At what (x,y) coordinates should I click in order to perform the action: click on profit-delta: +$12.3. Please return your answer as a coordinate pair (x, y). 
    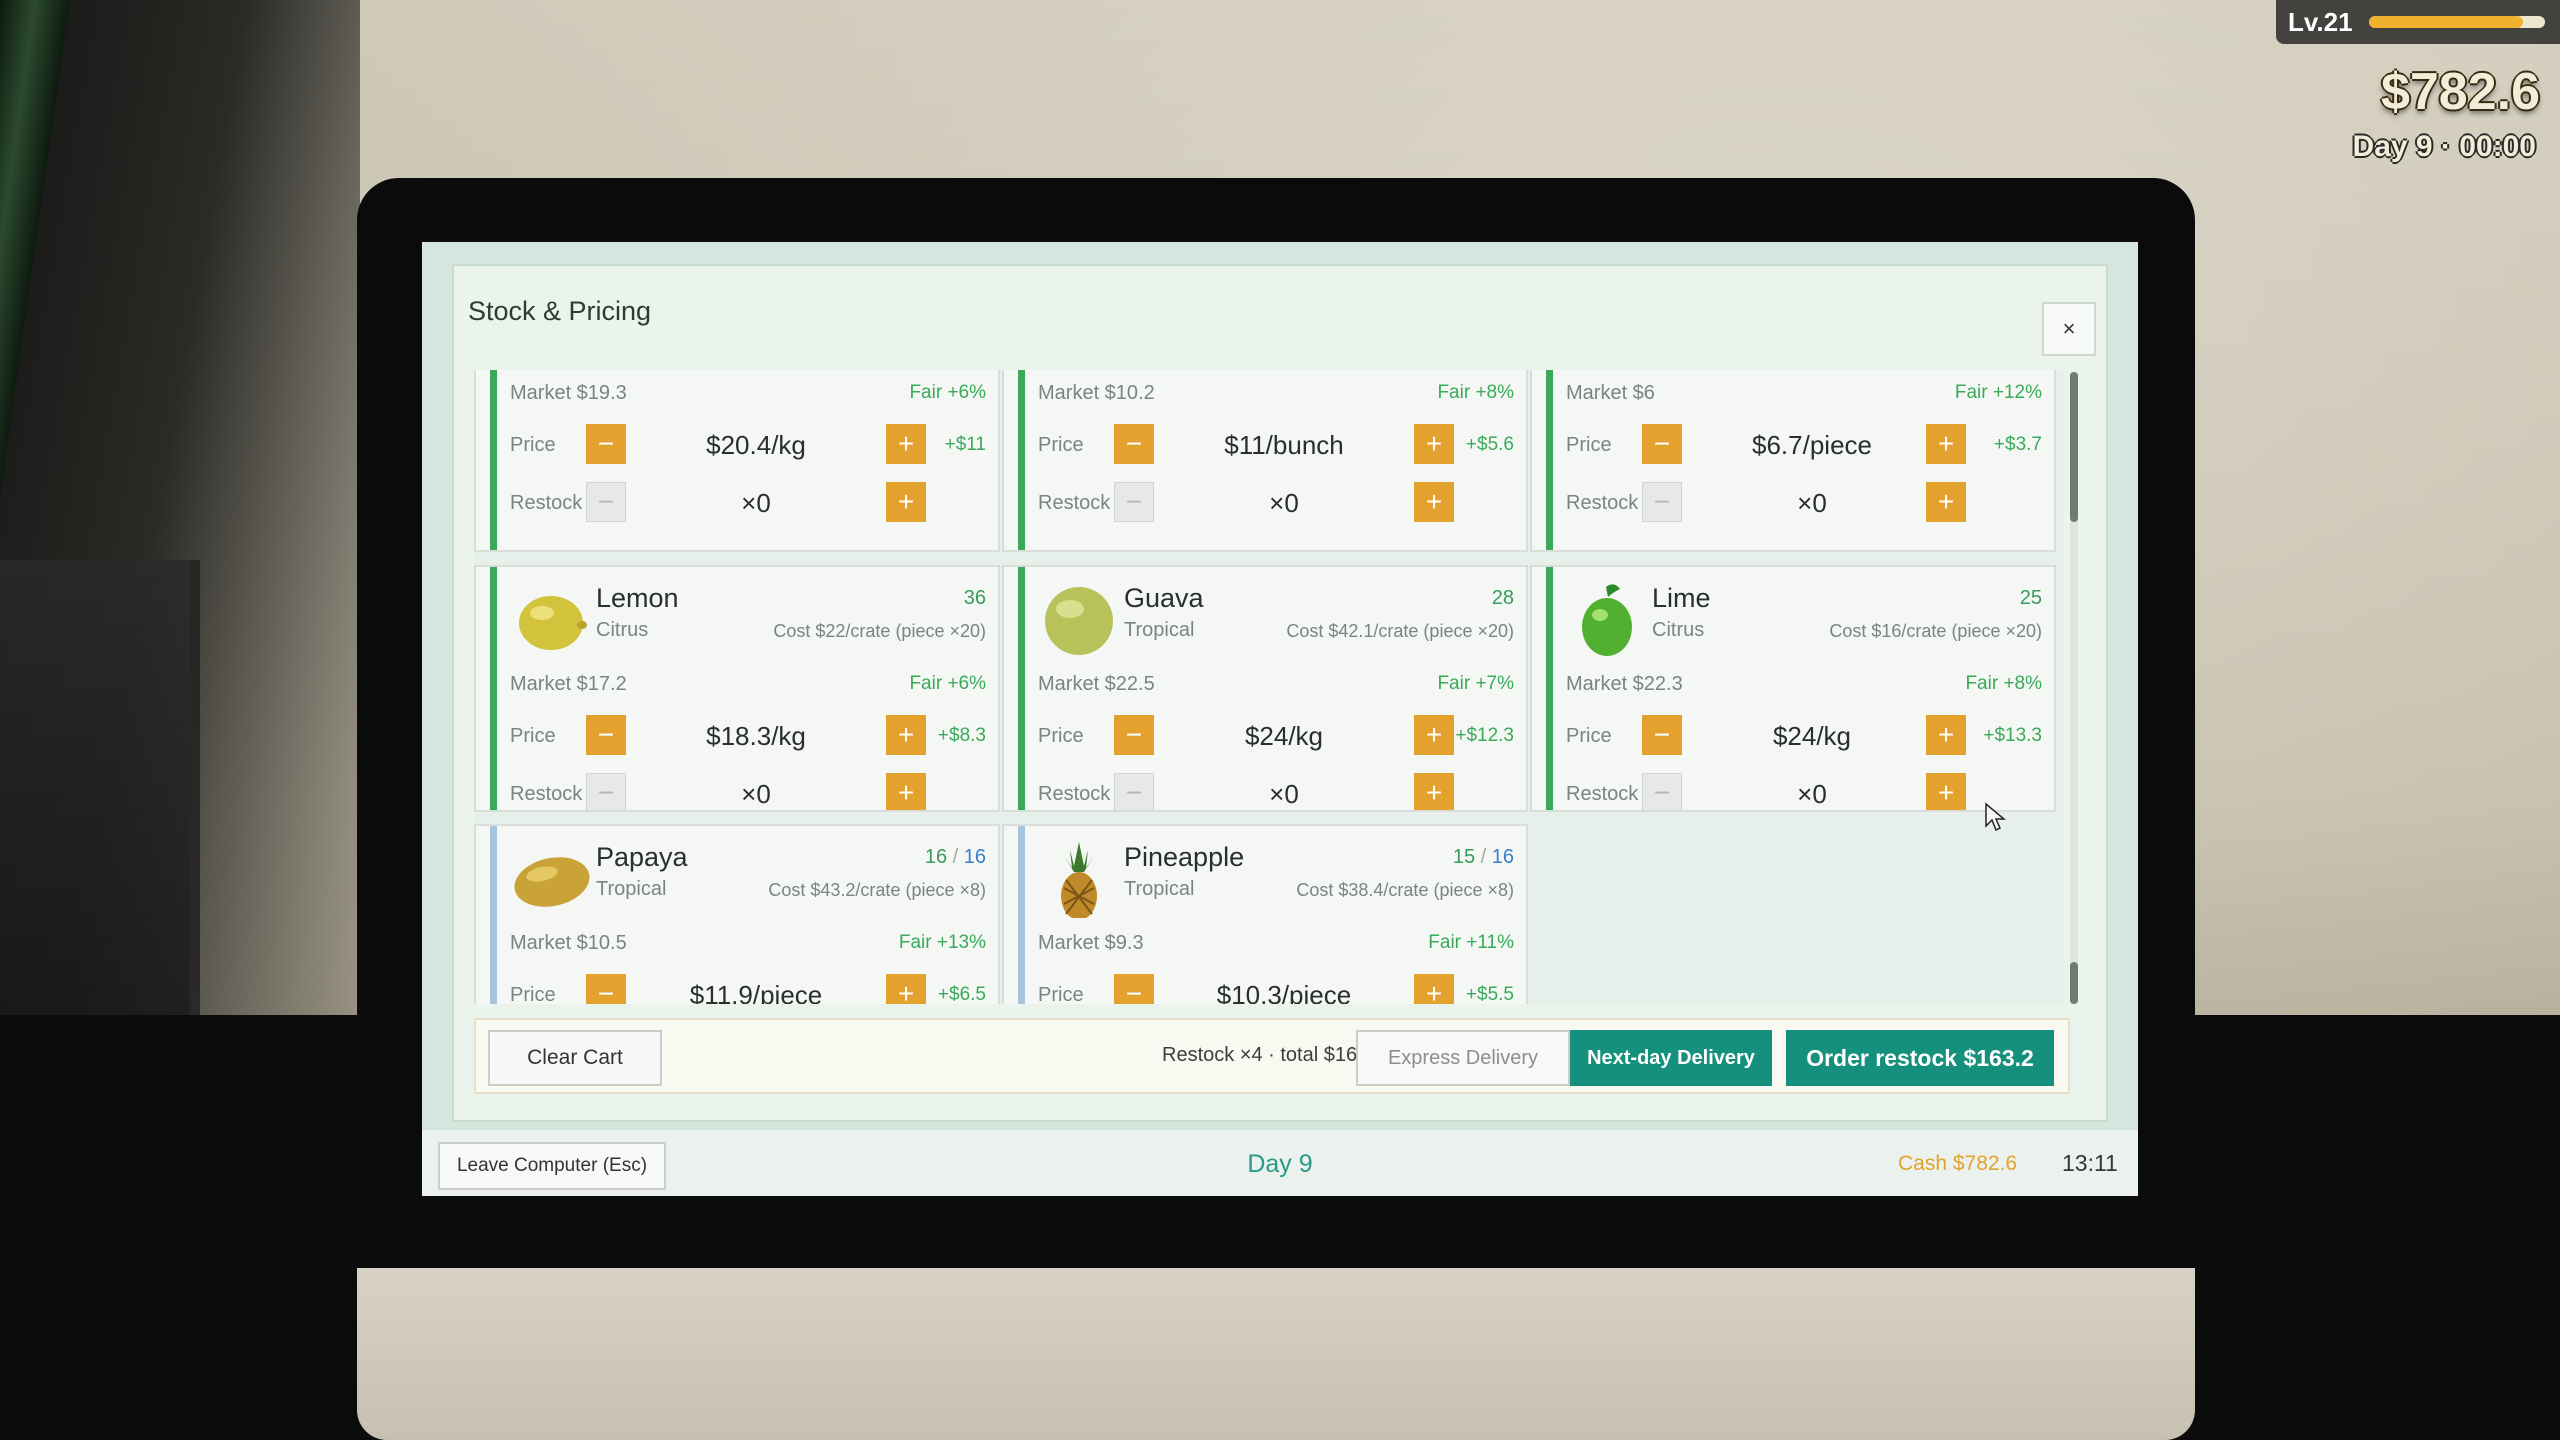
    Looking at the image, I should click on (1484, 736).